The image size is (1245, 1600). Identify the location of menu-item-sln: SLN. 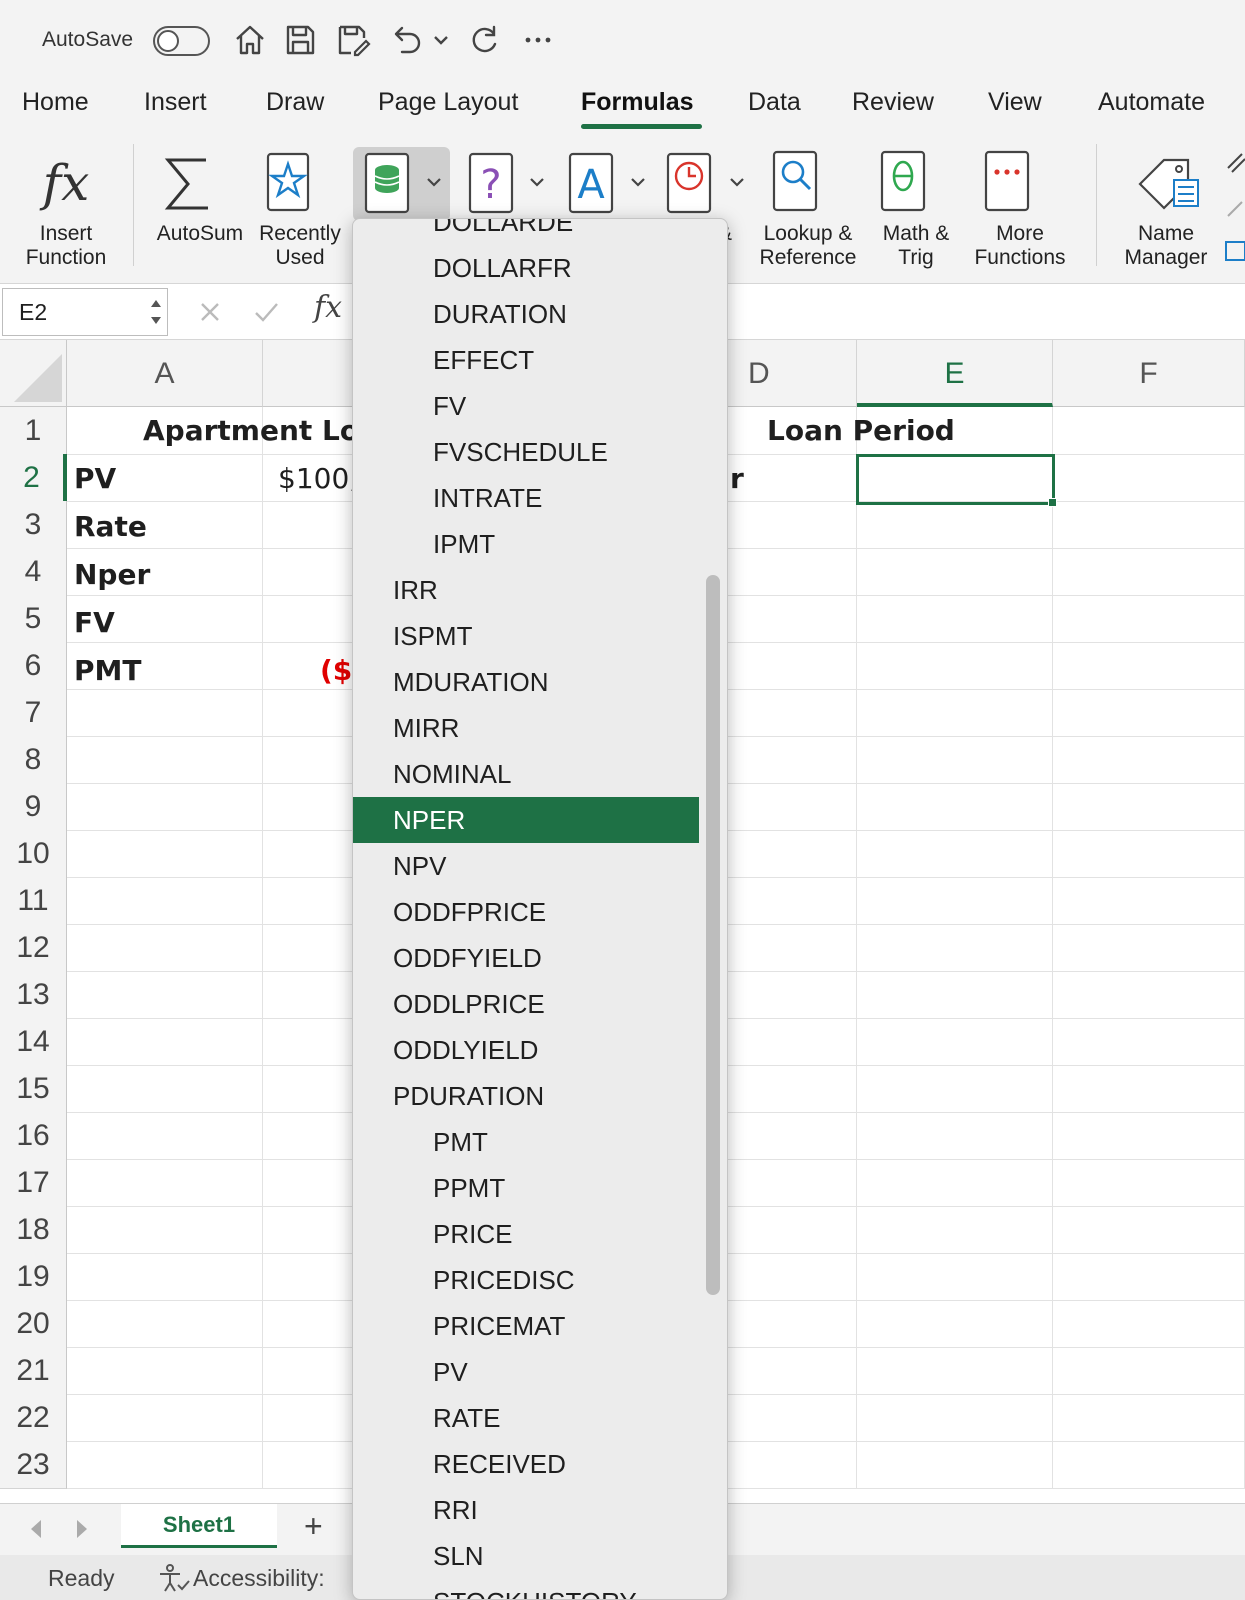
(526, 1556).